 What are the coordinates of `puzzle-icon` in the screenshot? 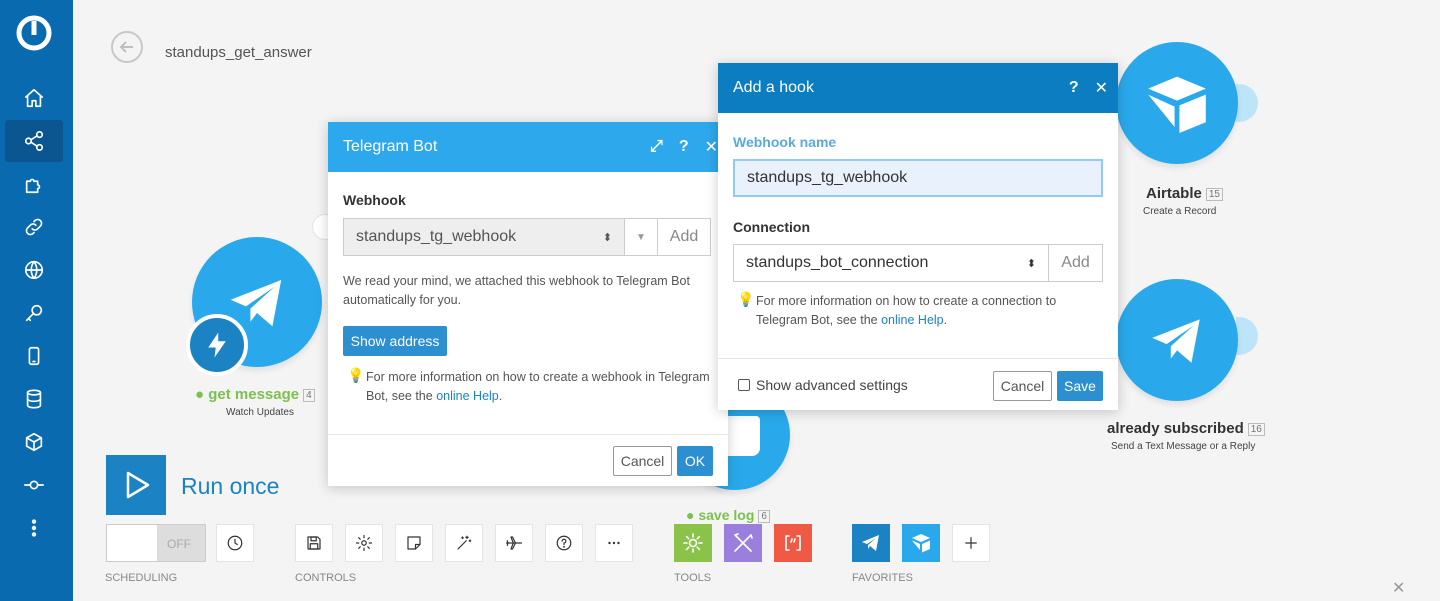 It's located at (33, 186).